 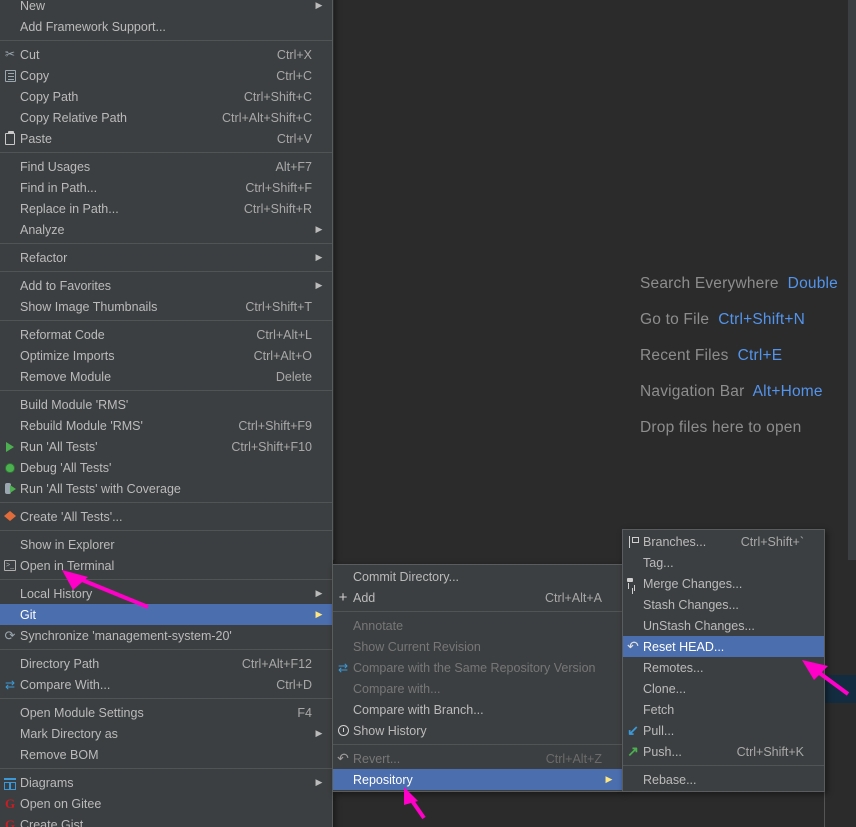 I want to click on menu-item-compare-with: ⇄ Compare With... Ctrl+D, so click(x=166, y=684).